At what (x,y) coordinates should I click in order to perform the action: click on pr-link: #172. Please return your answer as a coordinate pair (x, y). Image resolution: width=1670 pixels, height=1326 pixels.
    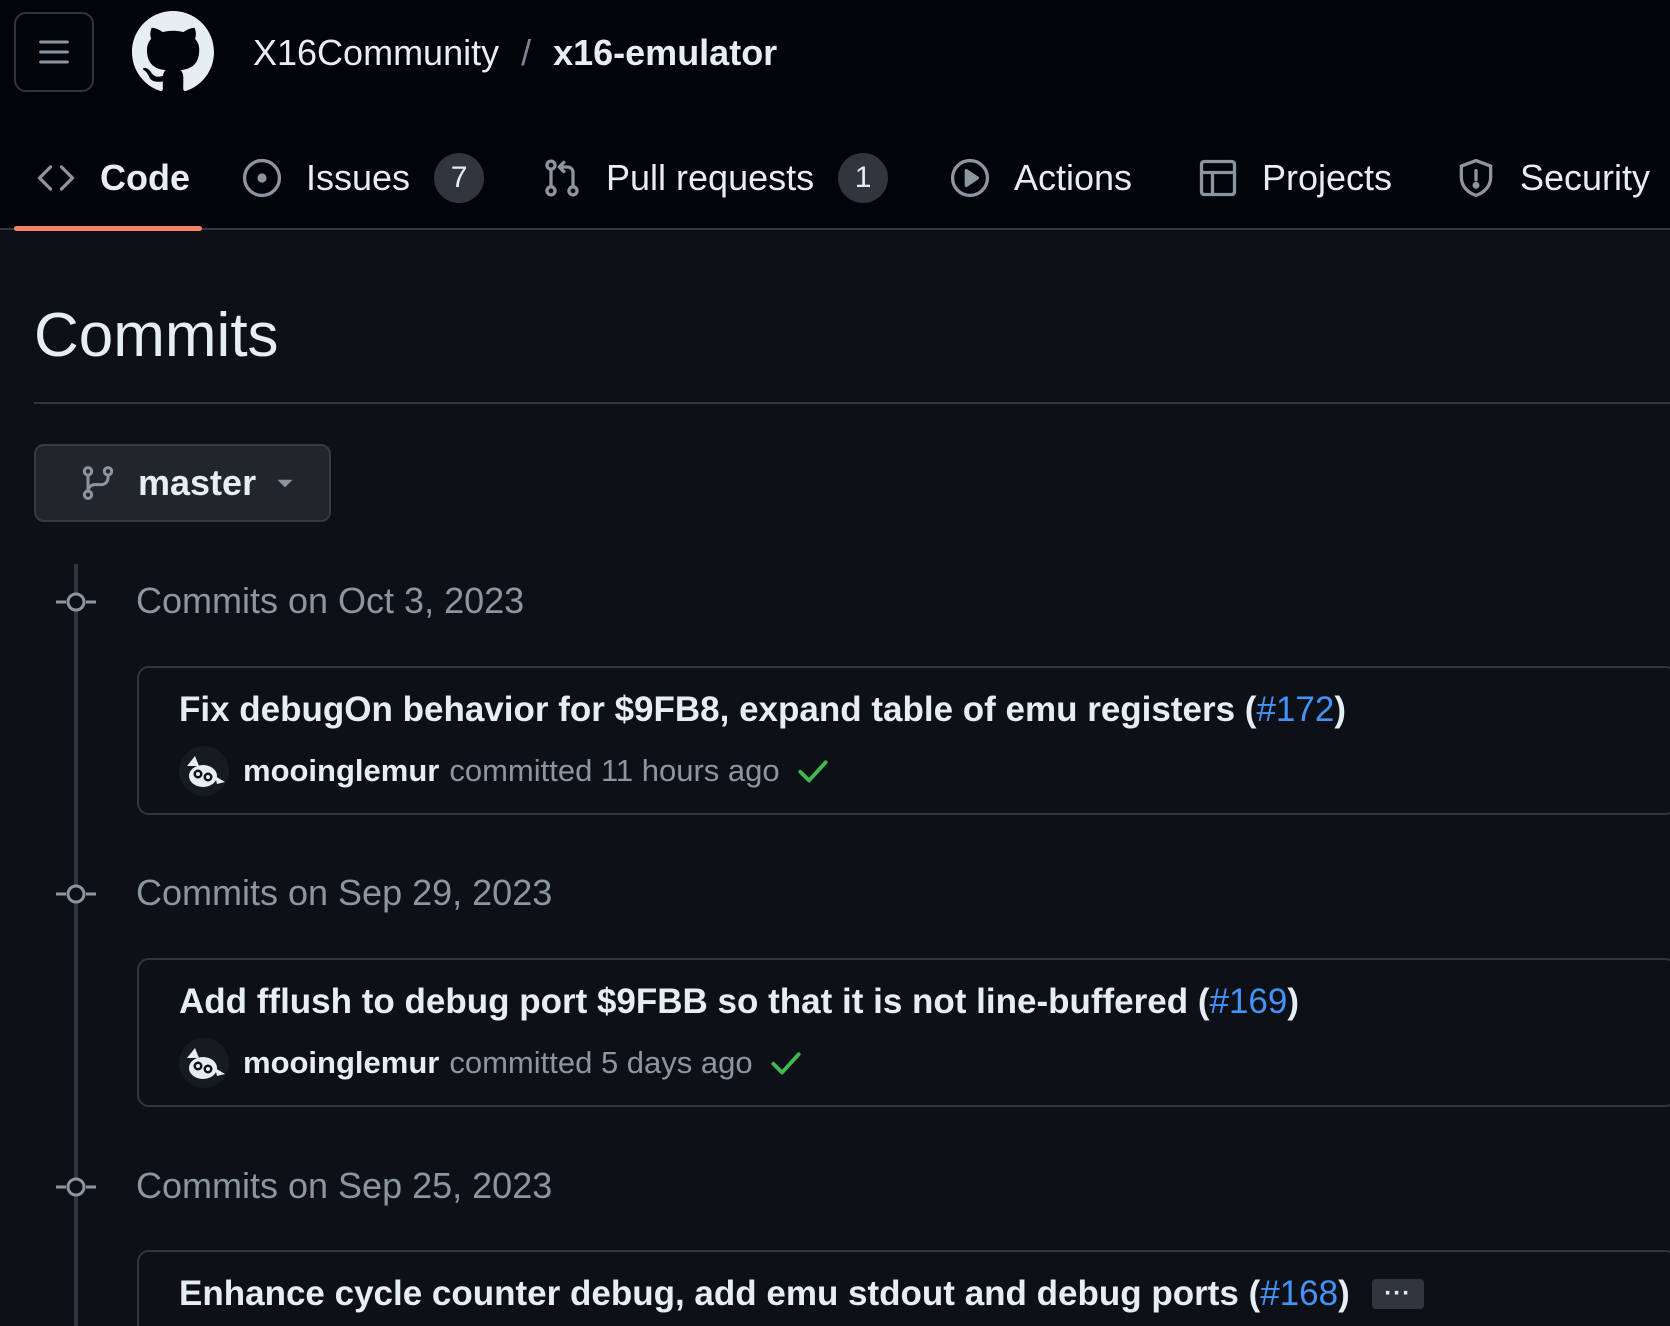
    Looking at the image, I should click on (1295, 710).